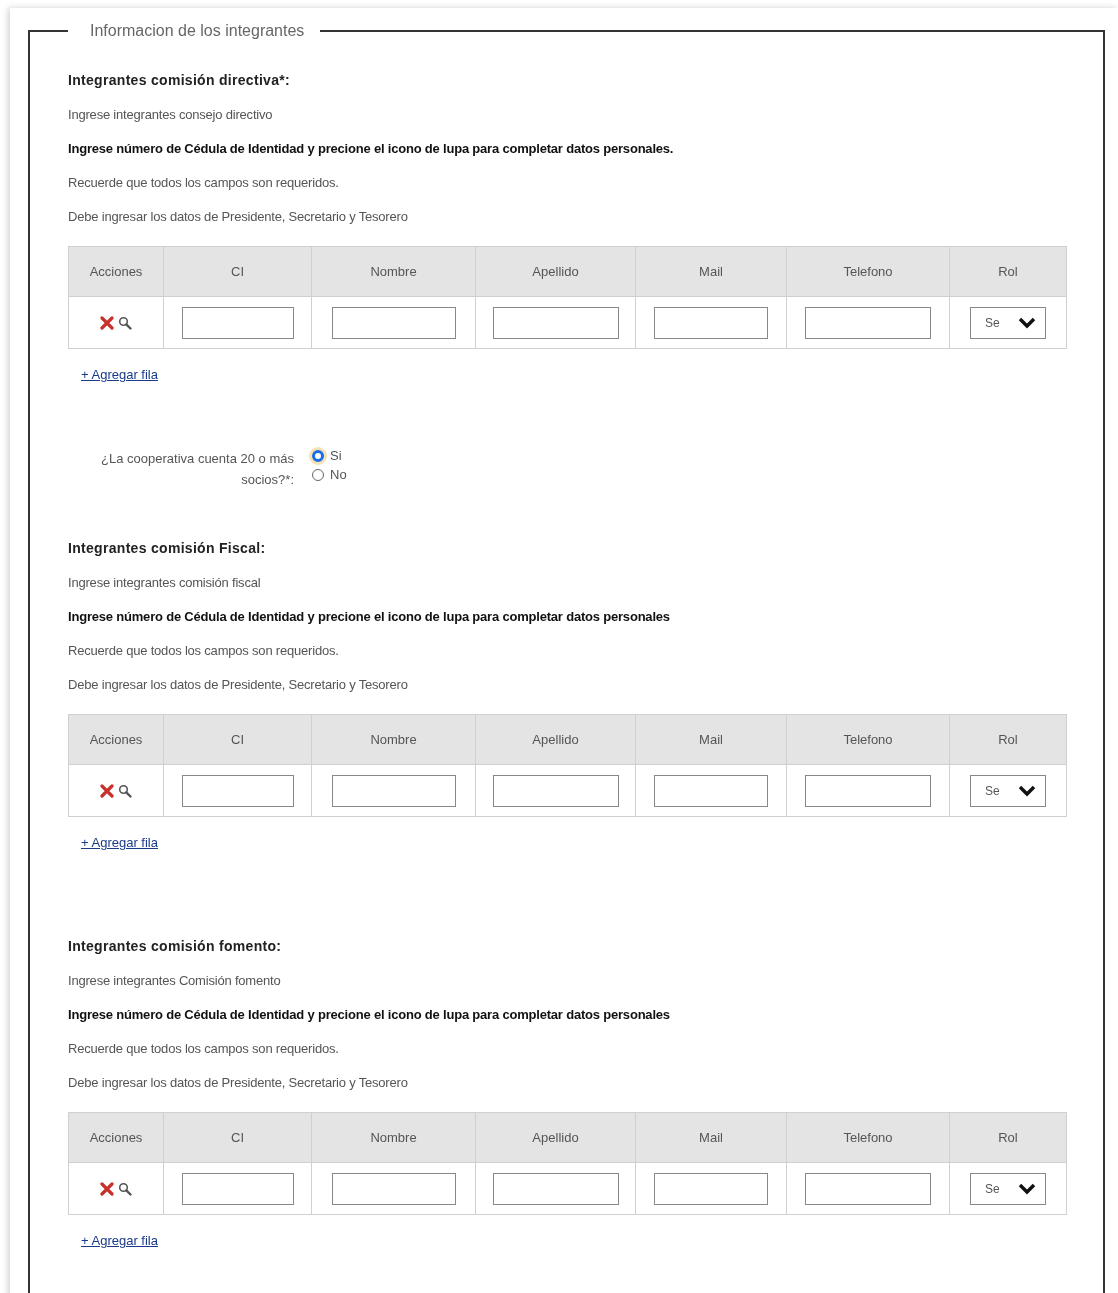 The height and width of the screenshot is (1293, 1118). I want to click on section-heading: Integrantes comisión fomento:, so click(175, 946).